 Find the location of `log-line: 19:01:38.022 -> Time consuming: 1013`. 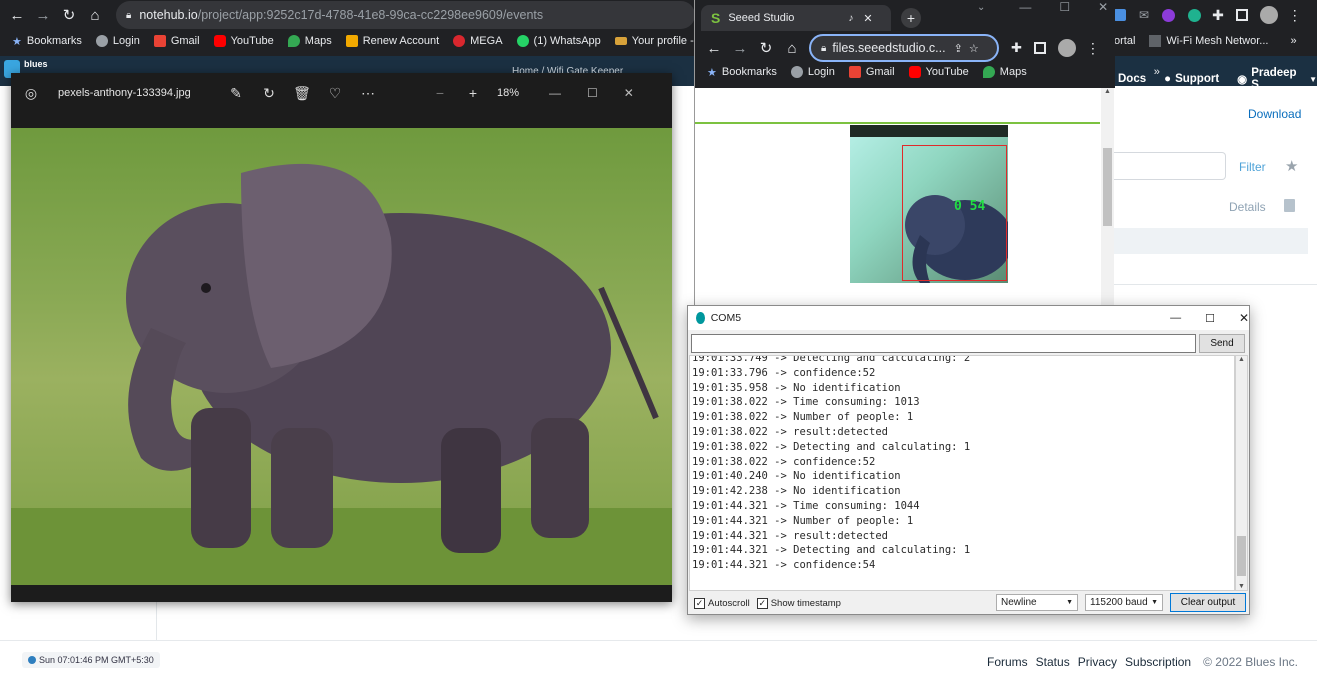

log-line: 19:01:38.022 -> Time consuming: 1013 is located at coordinates (806, 402).